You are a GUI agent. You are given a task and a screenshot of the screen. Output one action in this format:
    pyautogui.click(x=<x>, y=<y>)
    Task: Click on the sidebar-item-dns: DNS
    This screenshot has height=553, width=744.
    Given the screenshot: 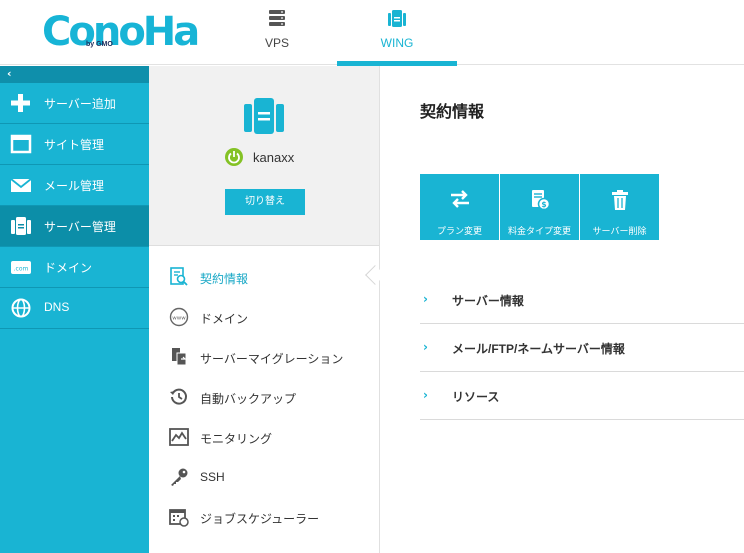 What is the action you would take?
    pyautogui.click(x=74, y=308)
    